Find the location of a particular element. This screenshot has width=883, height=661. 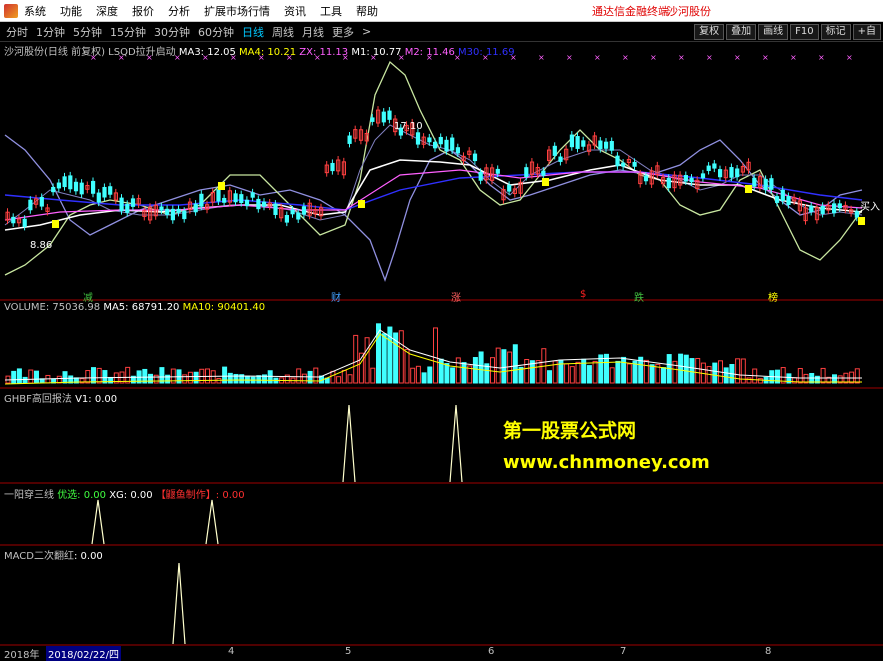

volume-ma5: MA5: 68791.20 is located at coordinates (141, 307).